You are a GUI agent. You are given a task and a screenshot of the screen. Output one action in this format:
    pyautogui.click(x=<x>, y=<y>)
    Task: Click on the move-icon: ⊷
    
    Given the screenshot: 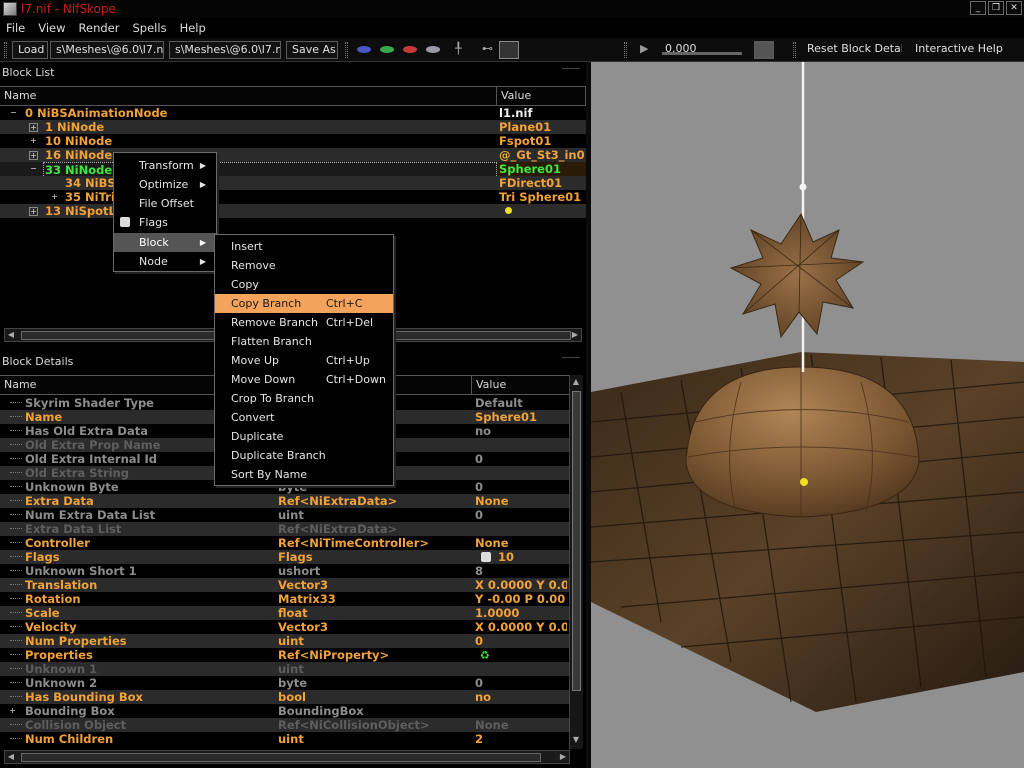 What is the action you would take?
    pyautogui.click(x=486, y=50)
    